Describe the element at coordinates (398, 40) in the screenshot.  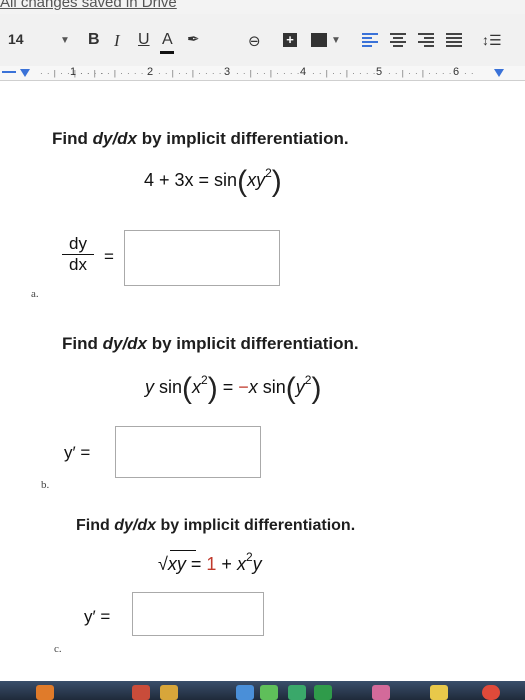
I see `align-center-icon` at that location.